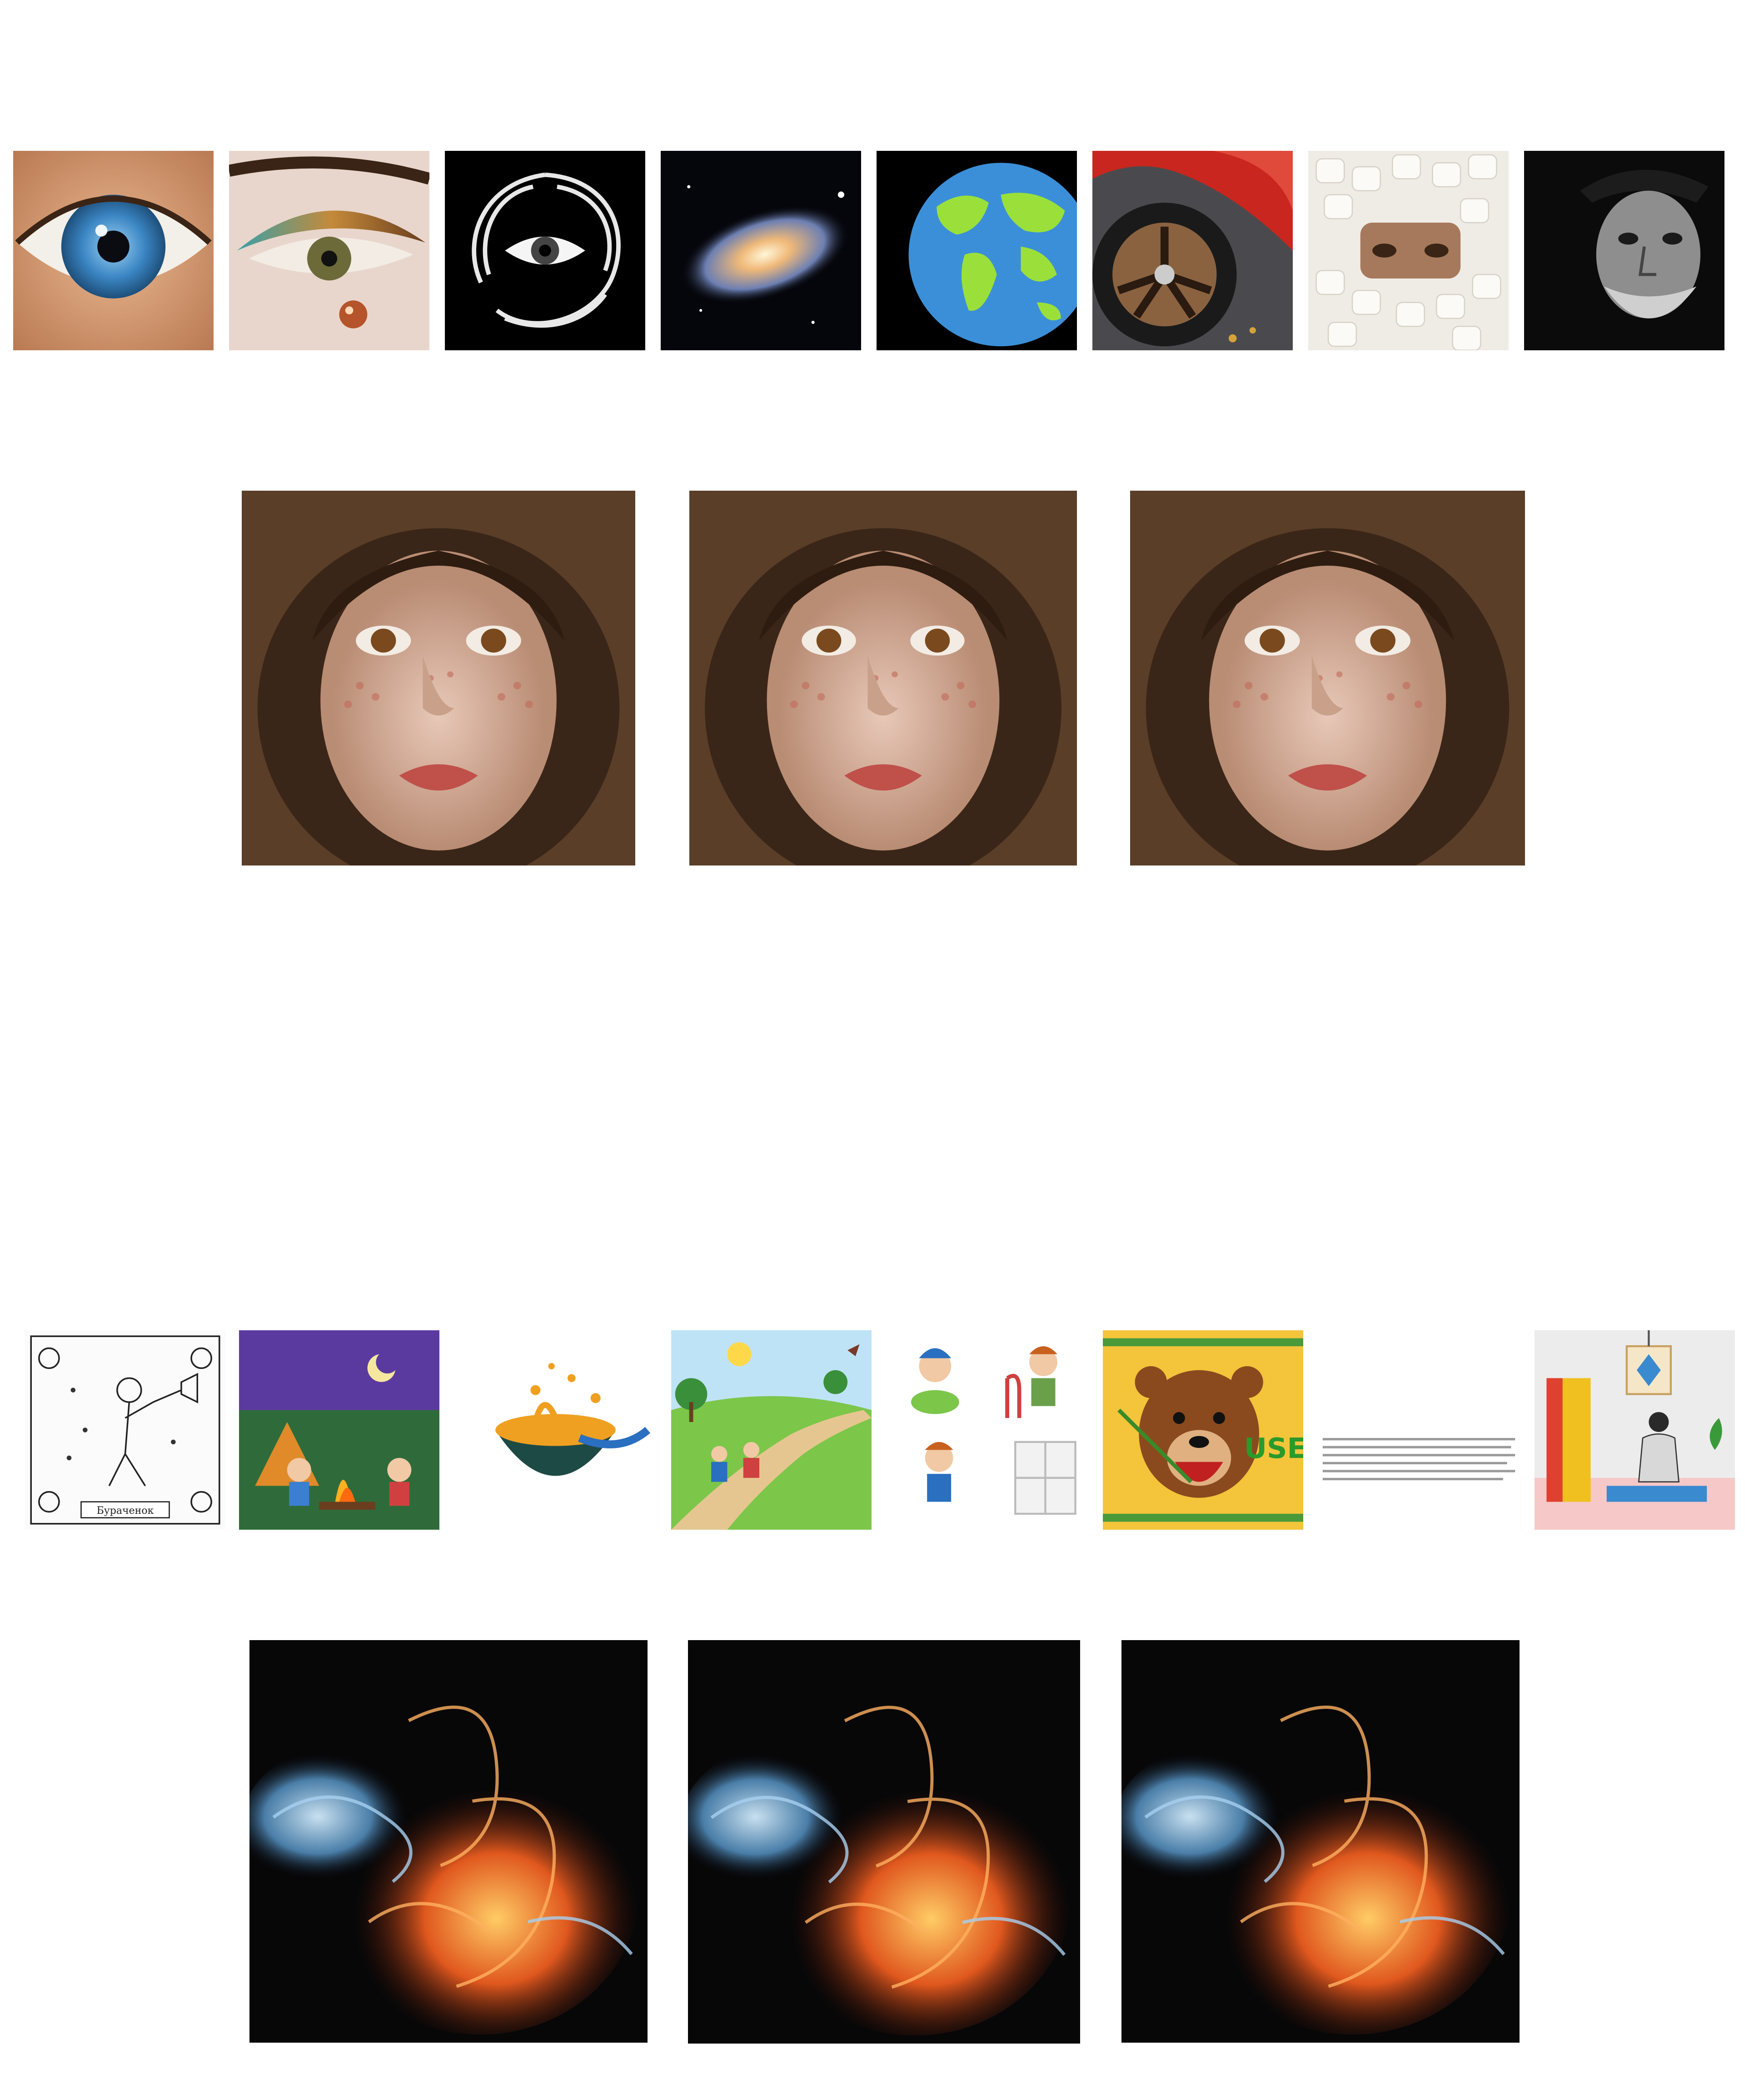  I want to click on eyeshadow-eye-image, so click(329, 251).